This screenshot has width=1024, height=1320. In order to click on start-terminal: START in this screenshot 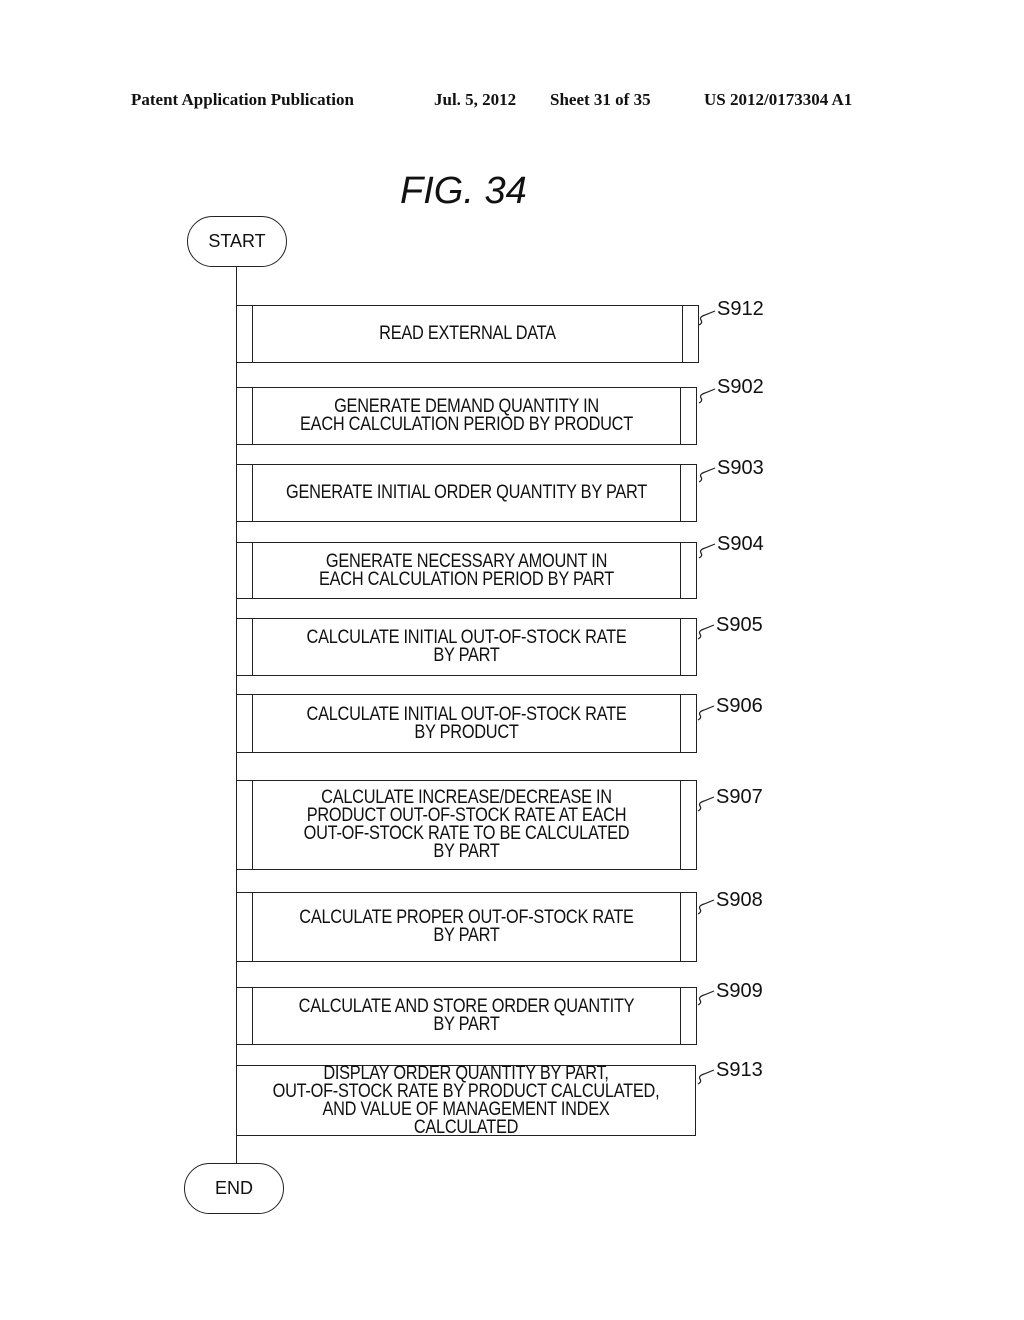, I will do `click(237, 241)`.